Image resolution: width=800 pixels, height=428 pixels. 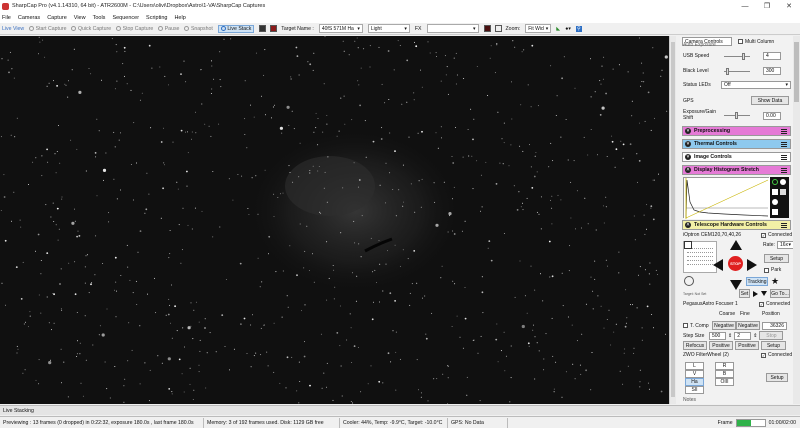 What do you see at coordinates (538, 28) in the screenshot?
I see `zoom-select: Fit Wid ▾` at bounding box center [538, 28].